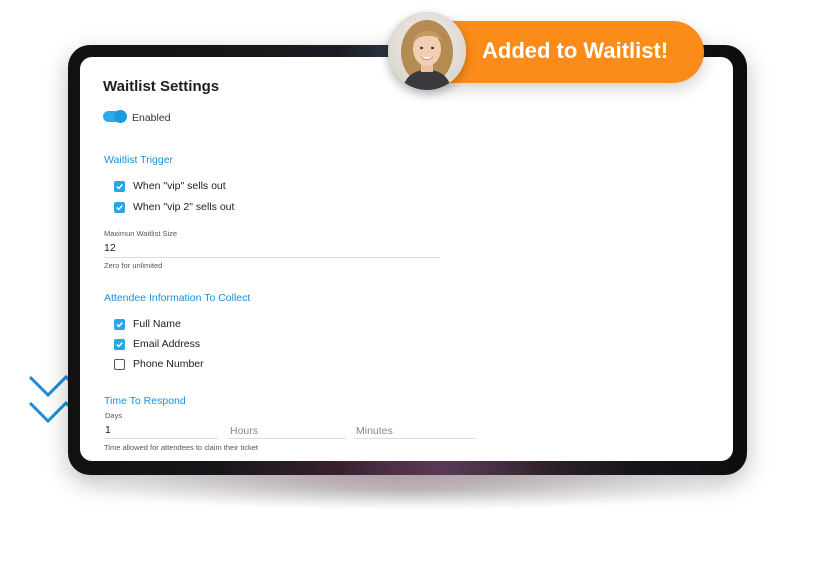 This screenshot has width=816, height=566. What do you see at coordinates (139, 160) in the screenshot?
I see `section-title-waitlist-trigger: Waitlist Trigger` at bounding box center [139, 160].